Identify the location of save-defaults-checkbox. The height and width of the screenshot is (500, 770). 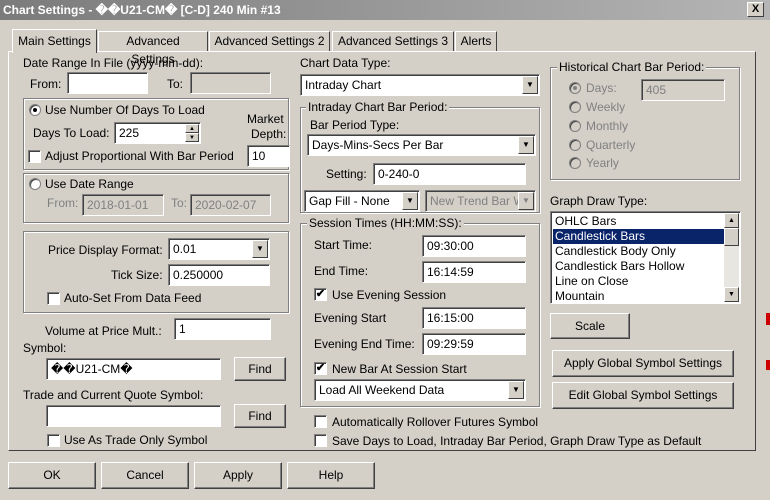
(320, 440).